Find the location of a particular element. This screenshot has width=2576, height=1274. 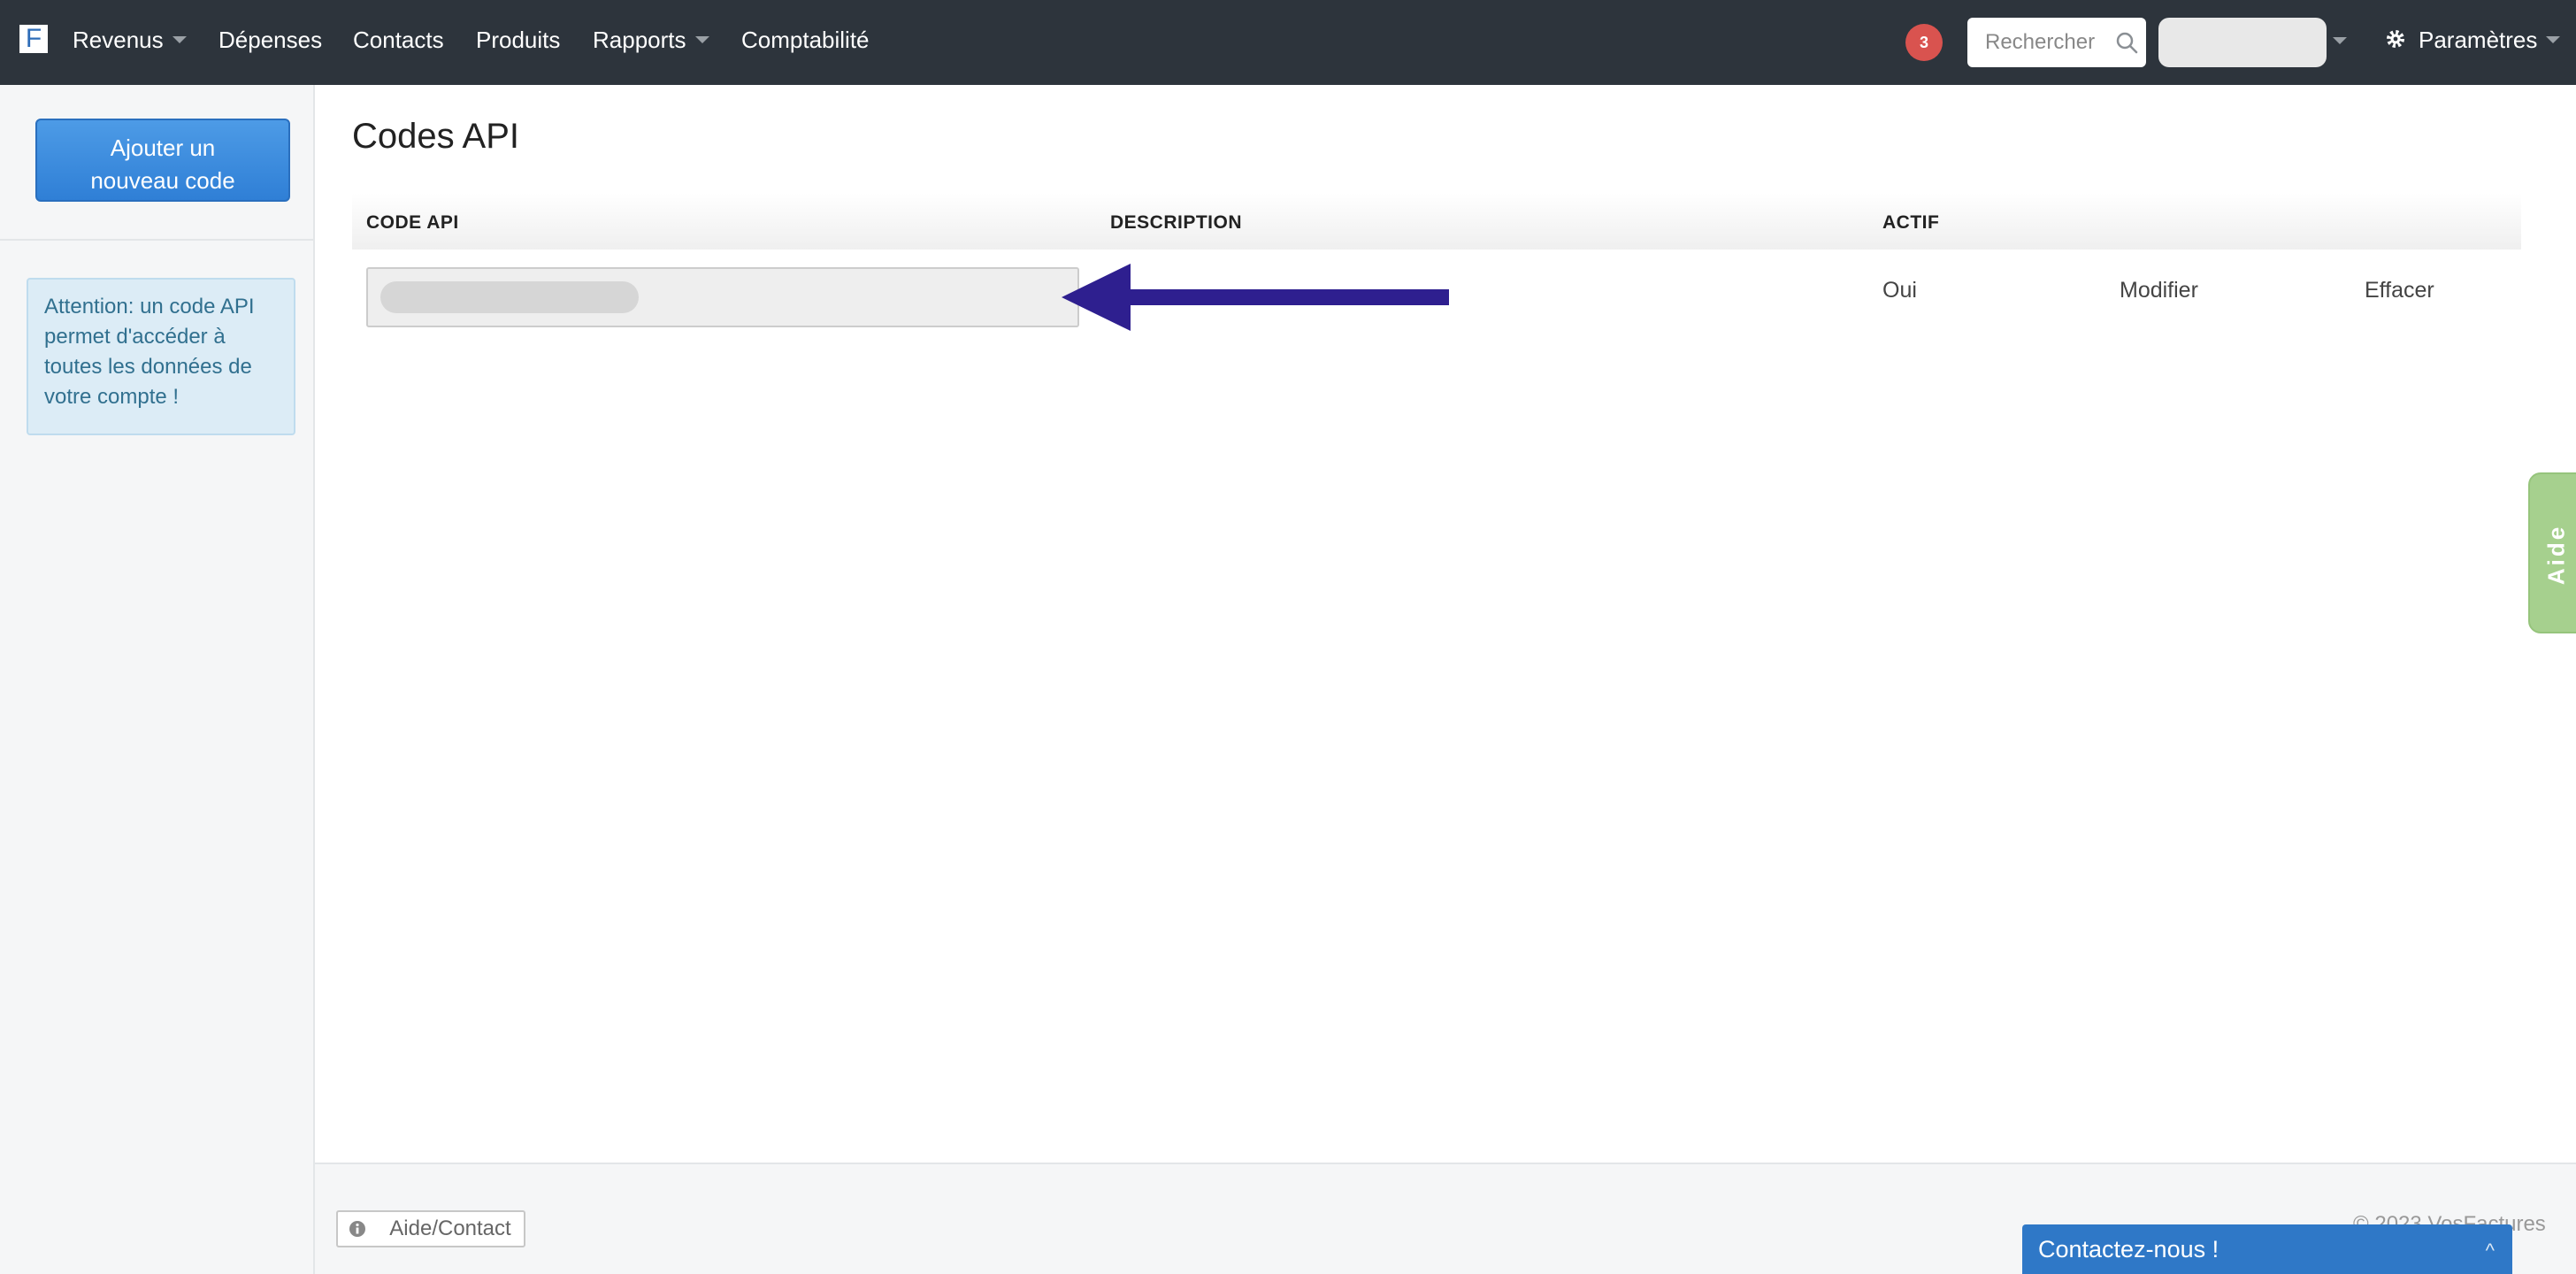

nav-item-label: Dépenses is located at coordinates (270, 40).